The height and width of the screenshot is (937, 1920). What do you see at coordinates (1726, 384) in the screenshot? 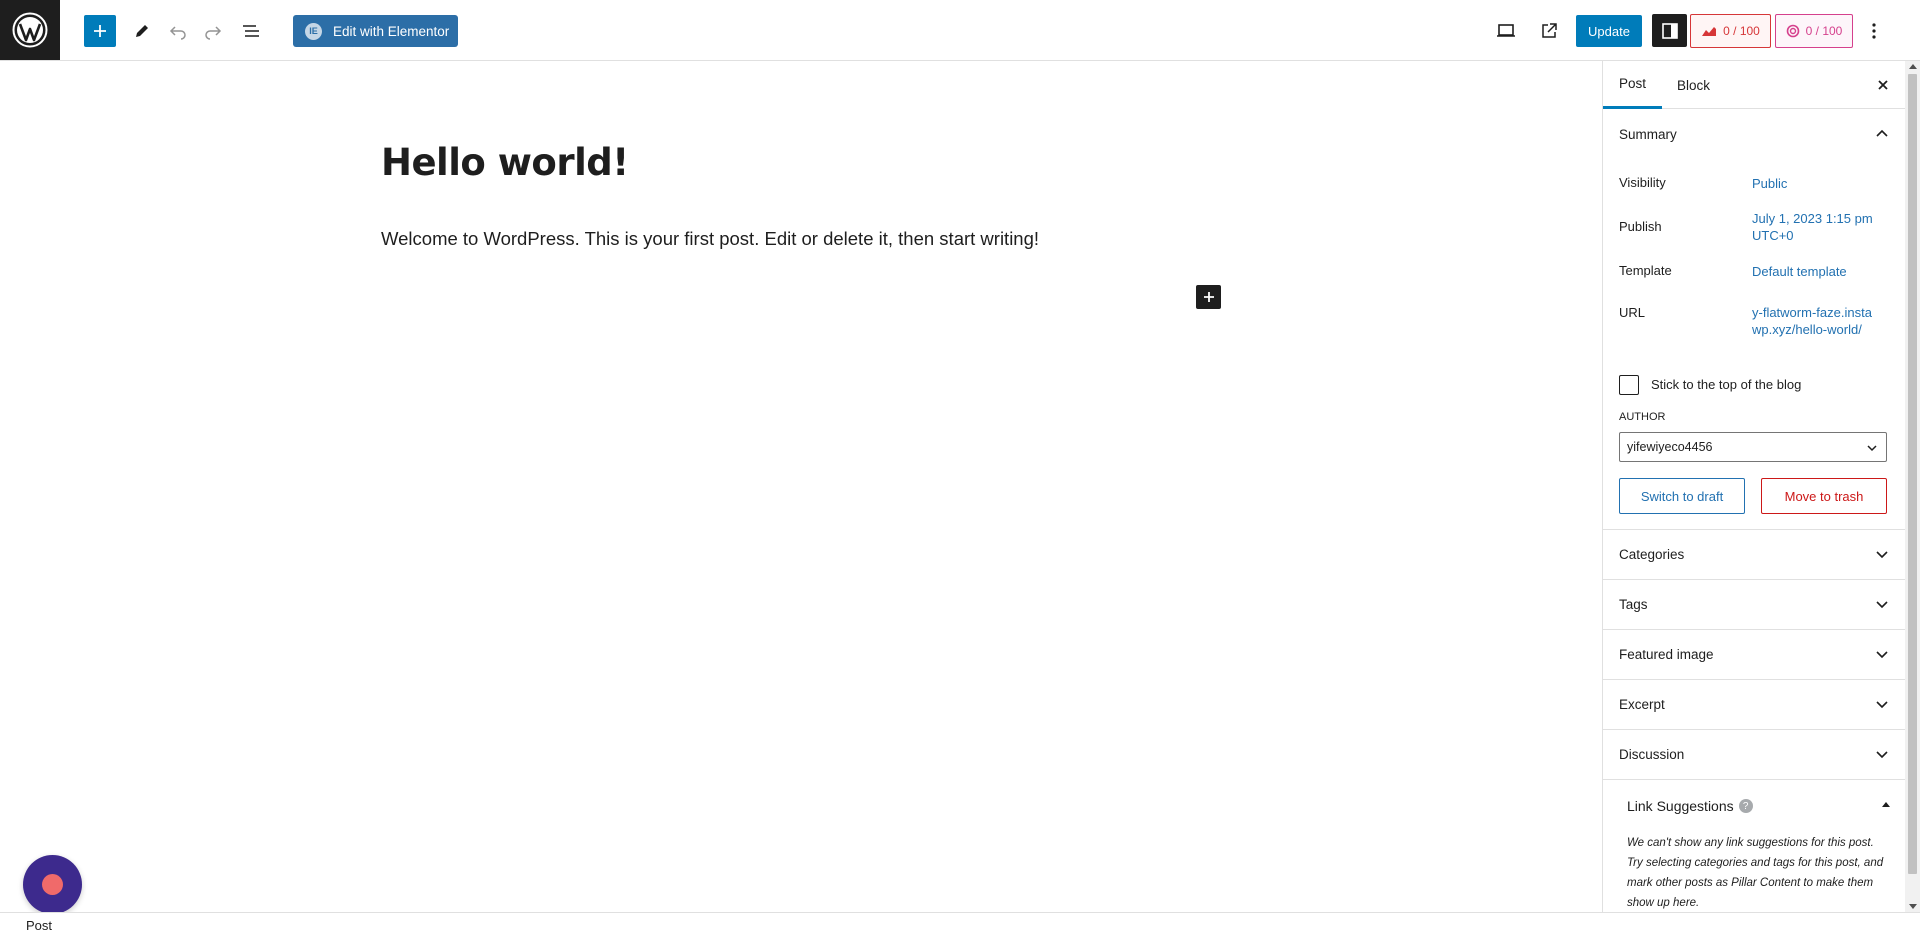
I see `sticky-label: Stick to the top of the blog` at bounding box center [1726, 384].